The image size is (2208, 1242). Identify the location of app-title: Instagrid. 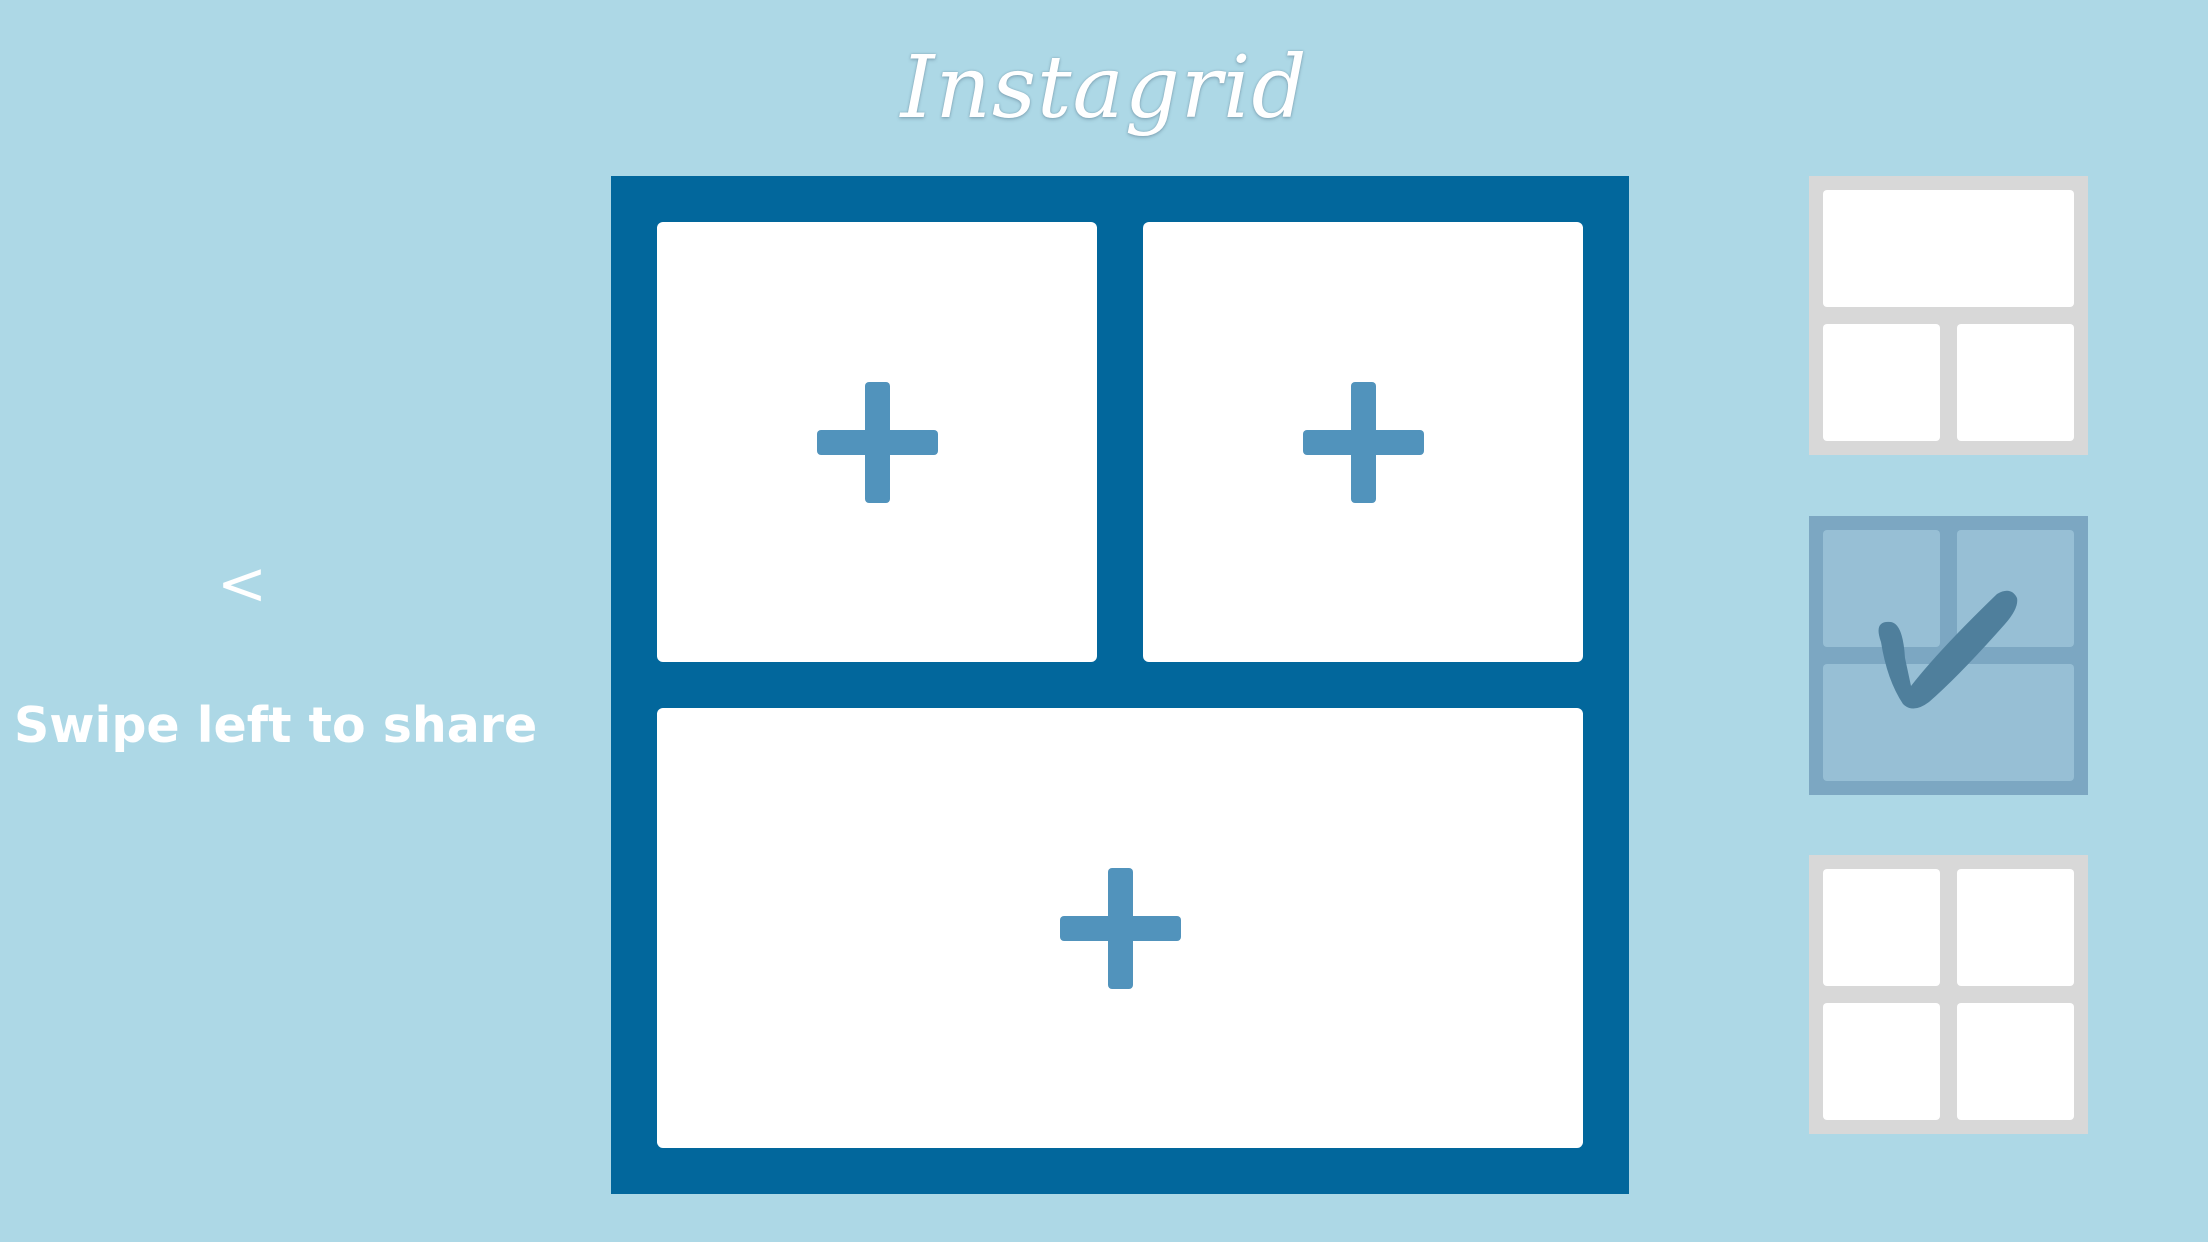
(1104, 88).